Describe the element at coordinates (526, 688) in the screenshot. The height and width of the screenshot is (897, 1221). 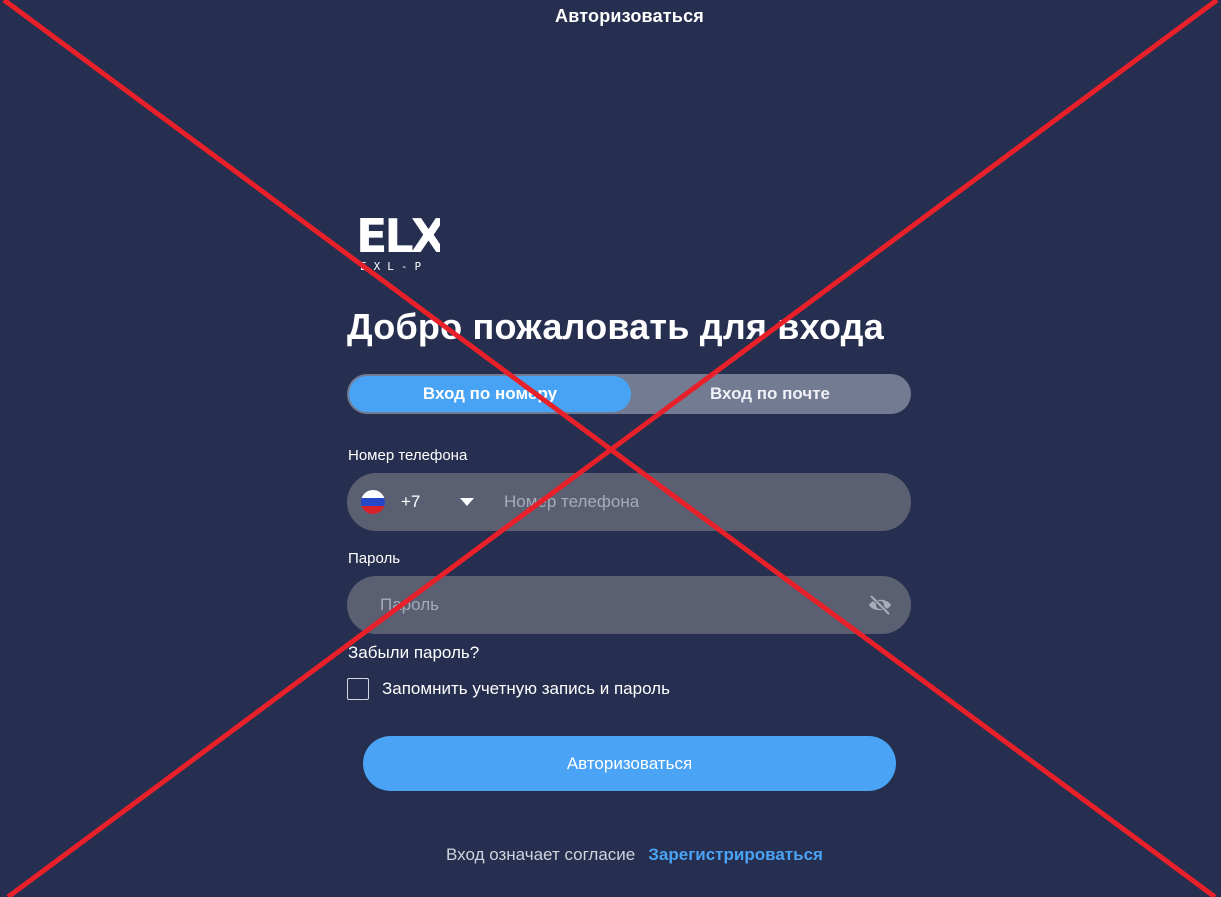
I see `remember-me-label: Запомнить учетную запись и пароль` at that location.